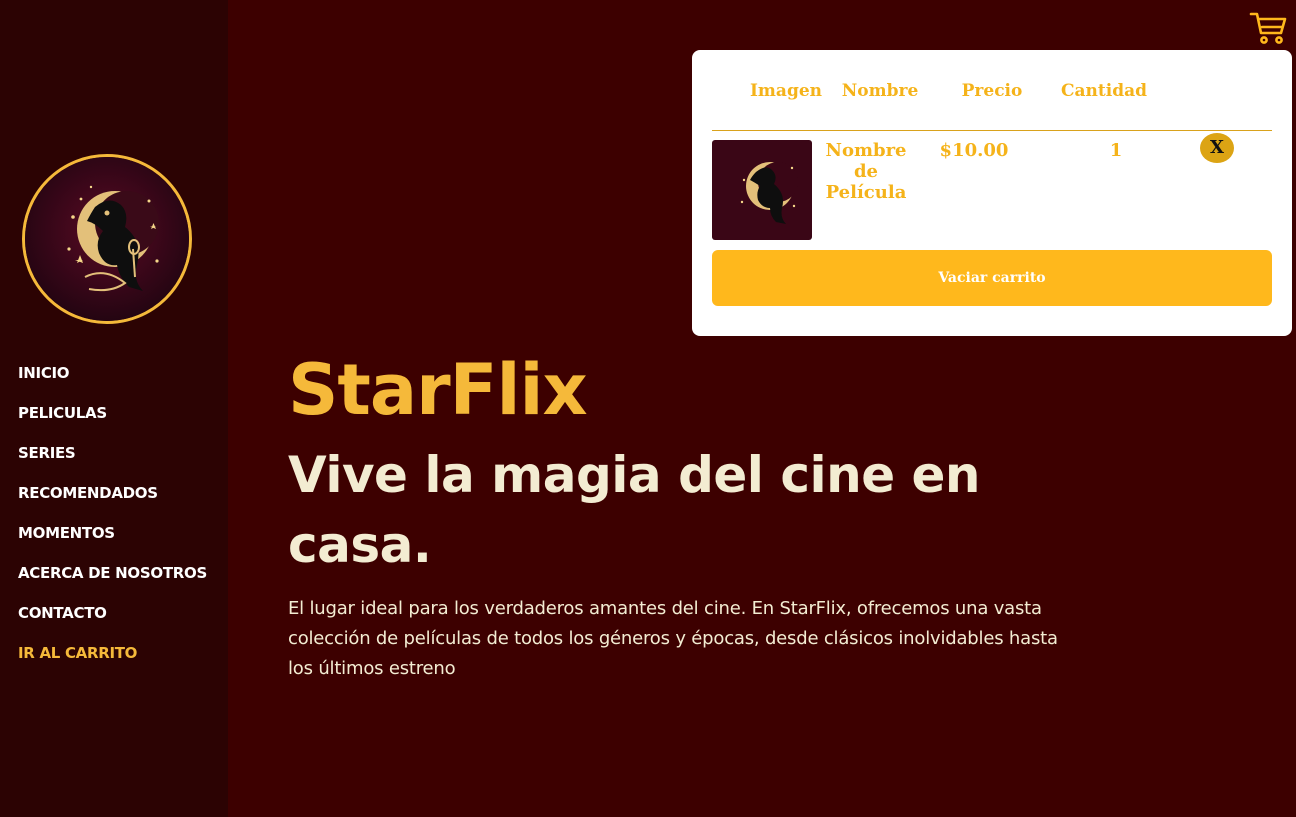 This screenshot has height=817, width=1296. I want to click on nav-item-acerca: ACERCA DE NOSOTROS, so click(112, 583).